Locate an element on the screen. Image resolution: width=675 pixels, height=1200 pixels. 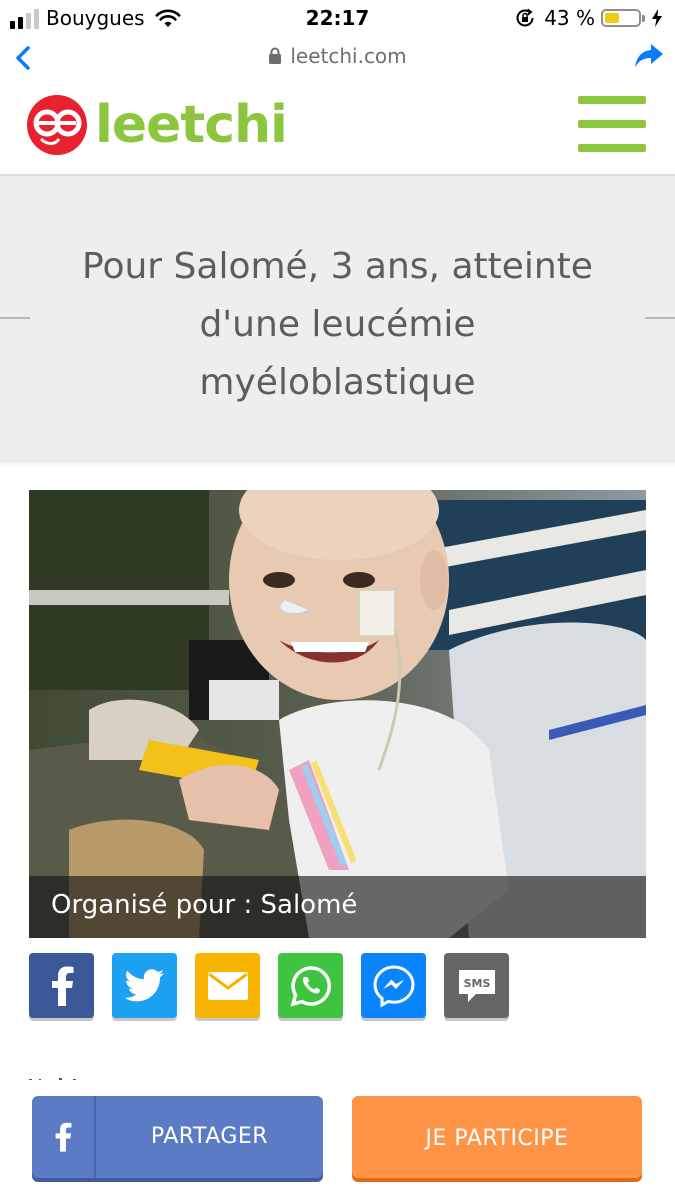
status-bar: Bouygues 22:17 43 % is located at coordinates (337, 20).